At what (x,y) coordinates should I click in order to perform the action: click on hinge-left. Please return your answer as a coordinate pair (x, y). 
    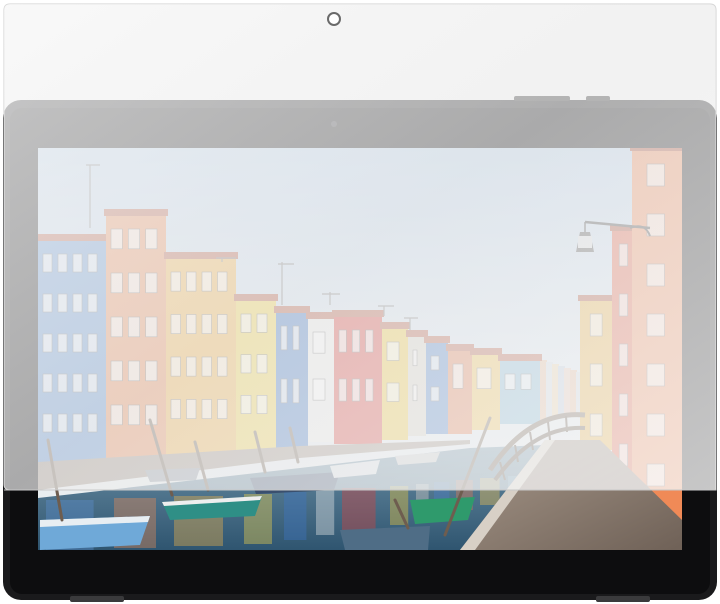
    Looking at the image, I should click on (97, 599).